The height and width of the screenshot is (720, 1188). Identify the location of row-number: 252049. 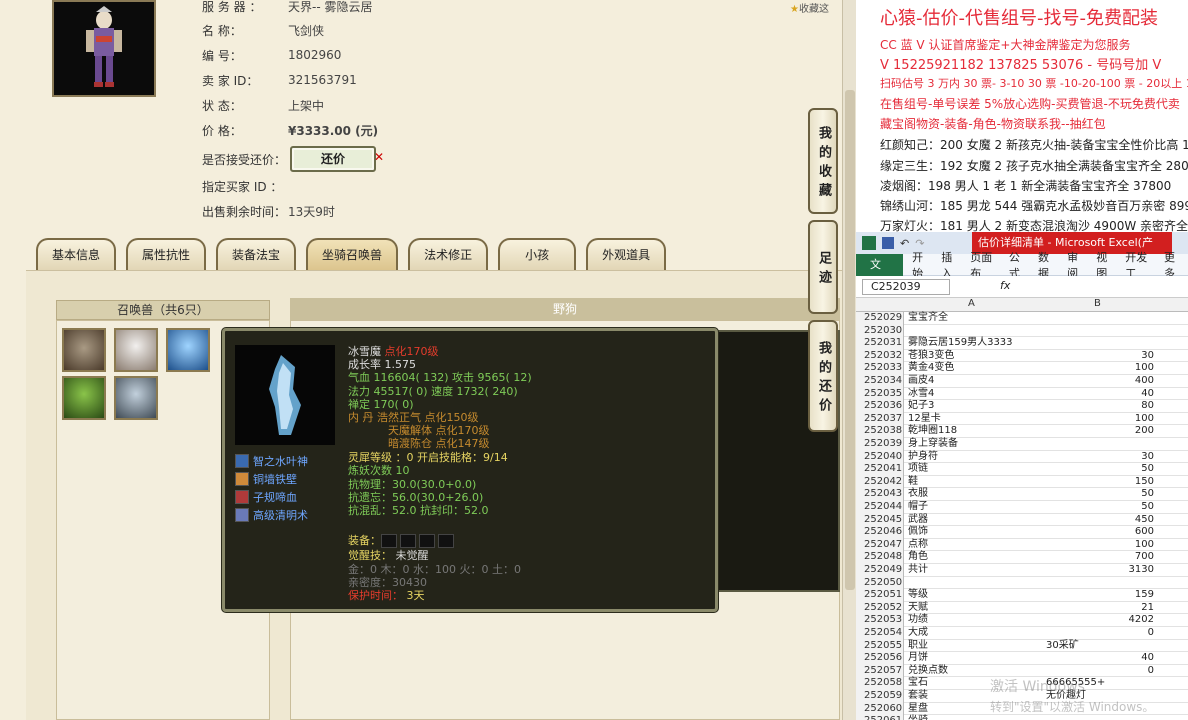
(880, 570).